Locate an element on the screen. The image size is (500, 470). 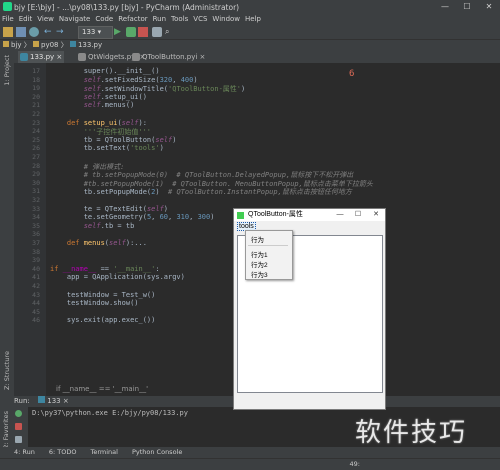
code-line: self.setup_ui() is located at coordinates (115, 96).